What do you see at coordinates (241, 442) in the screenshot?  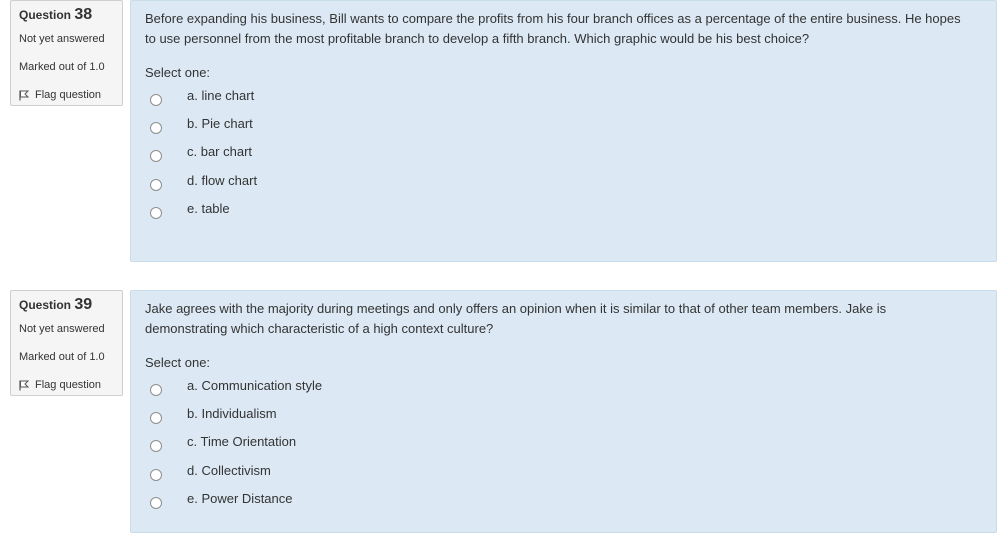 I see `answer-label: c. Time Orientation` at bounding box center [241, 442].